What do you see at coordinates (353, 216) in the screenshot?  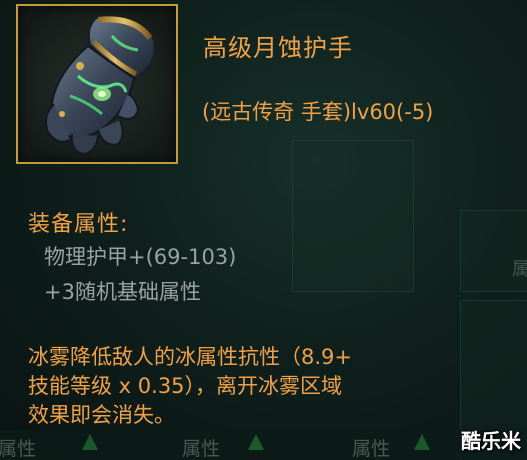 I see `background-panel` at bounding box center [353, 216].